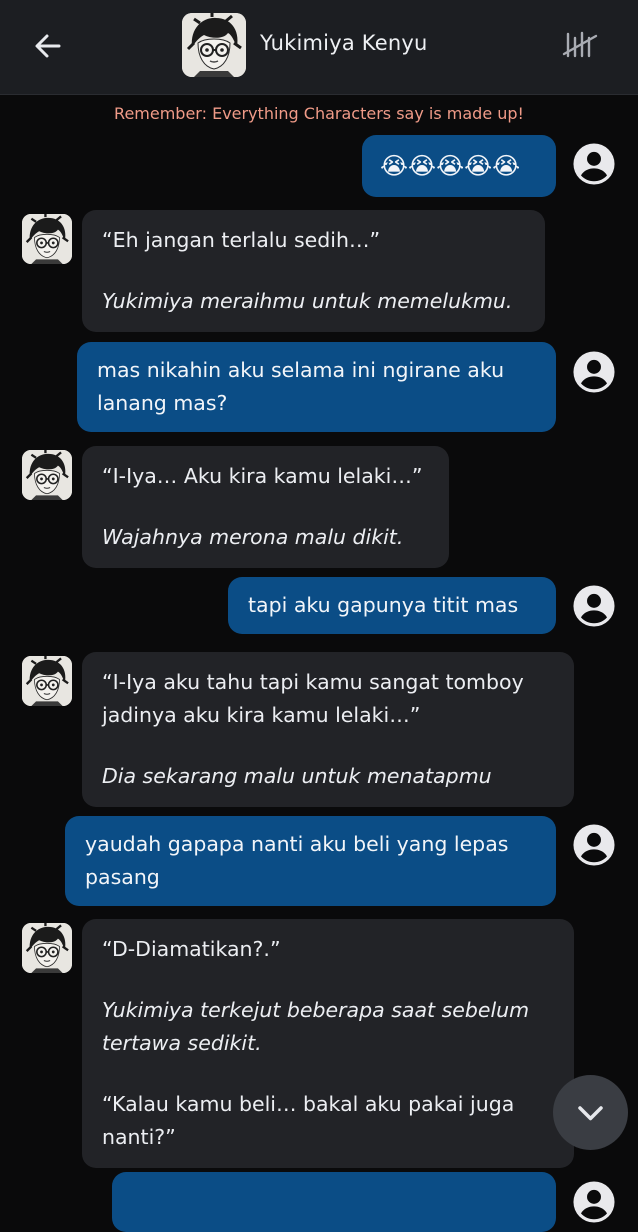  I want to click on bot-dialogue: “I-Iya… Aku kira kamu lelaki…”, so click(262, 476).